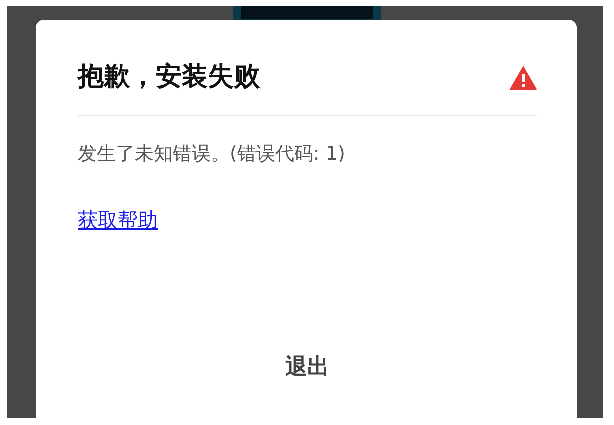 The image size is (614, 425). What do you see at coordinates (308, 367) in the screenshot?
I see `exit-button: 退出` at bounding box center [308, 367].